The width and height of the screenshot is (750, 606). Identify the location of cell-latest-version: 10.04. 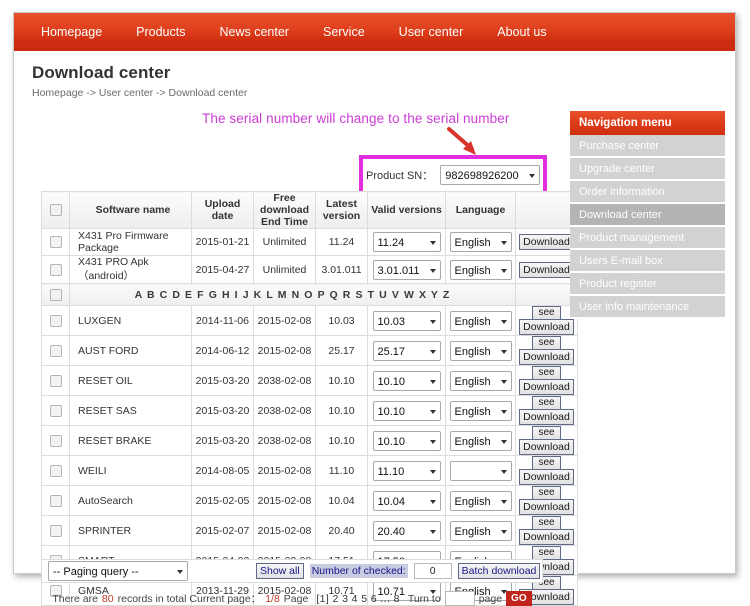
(341, 500).